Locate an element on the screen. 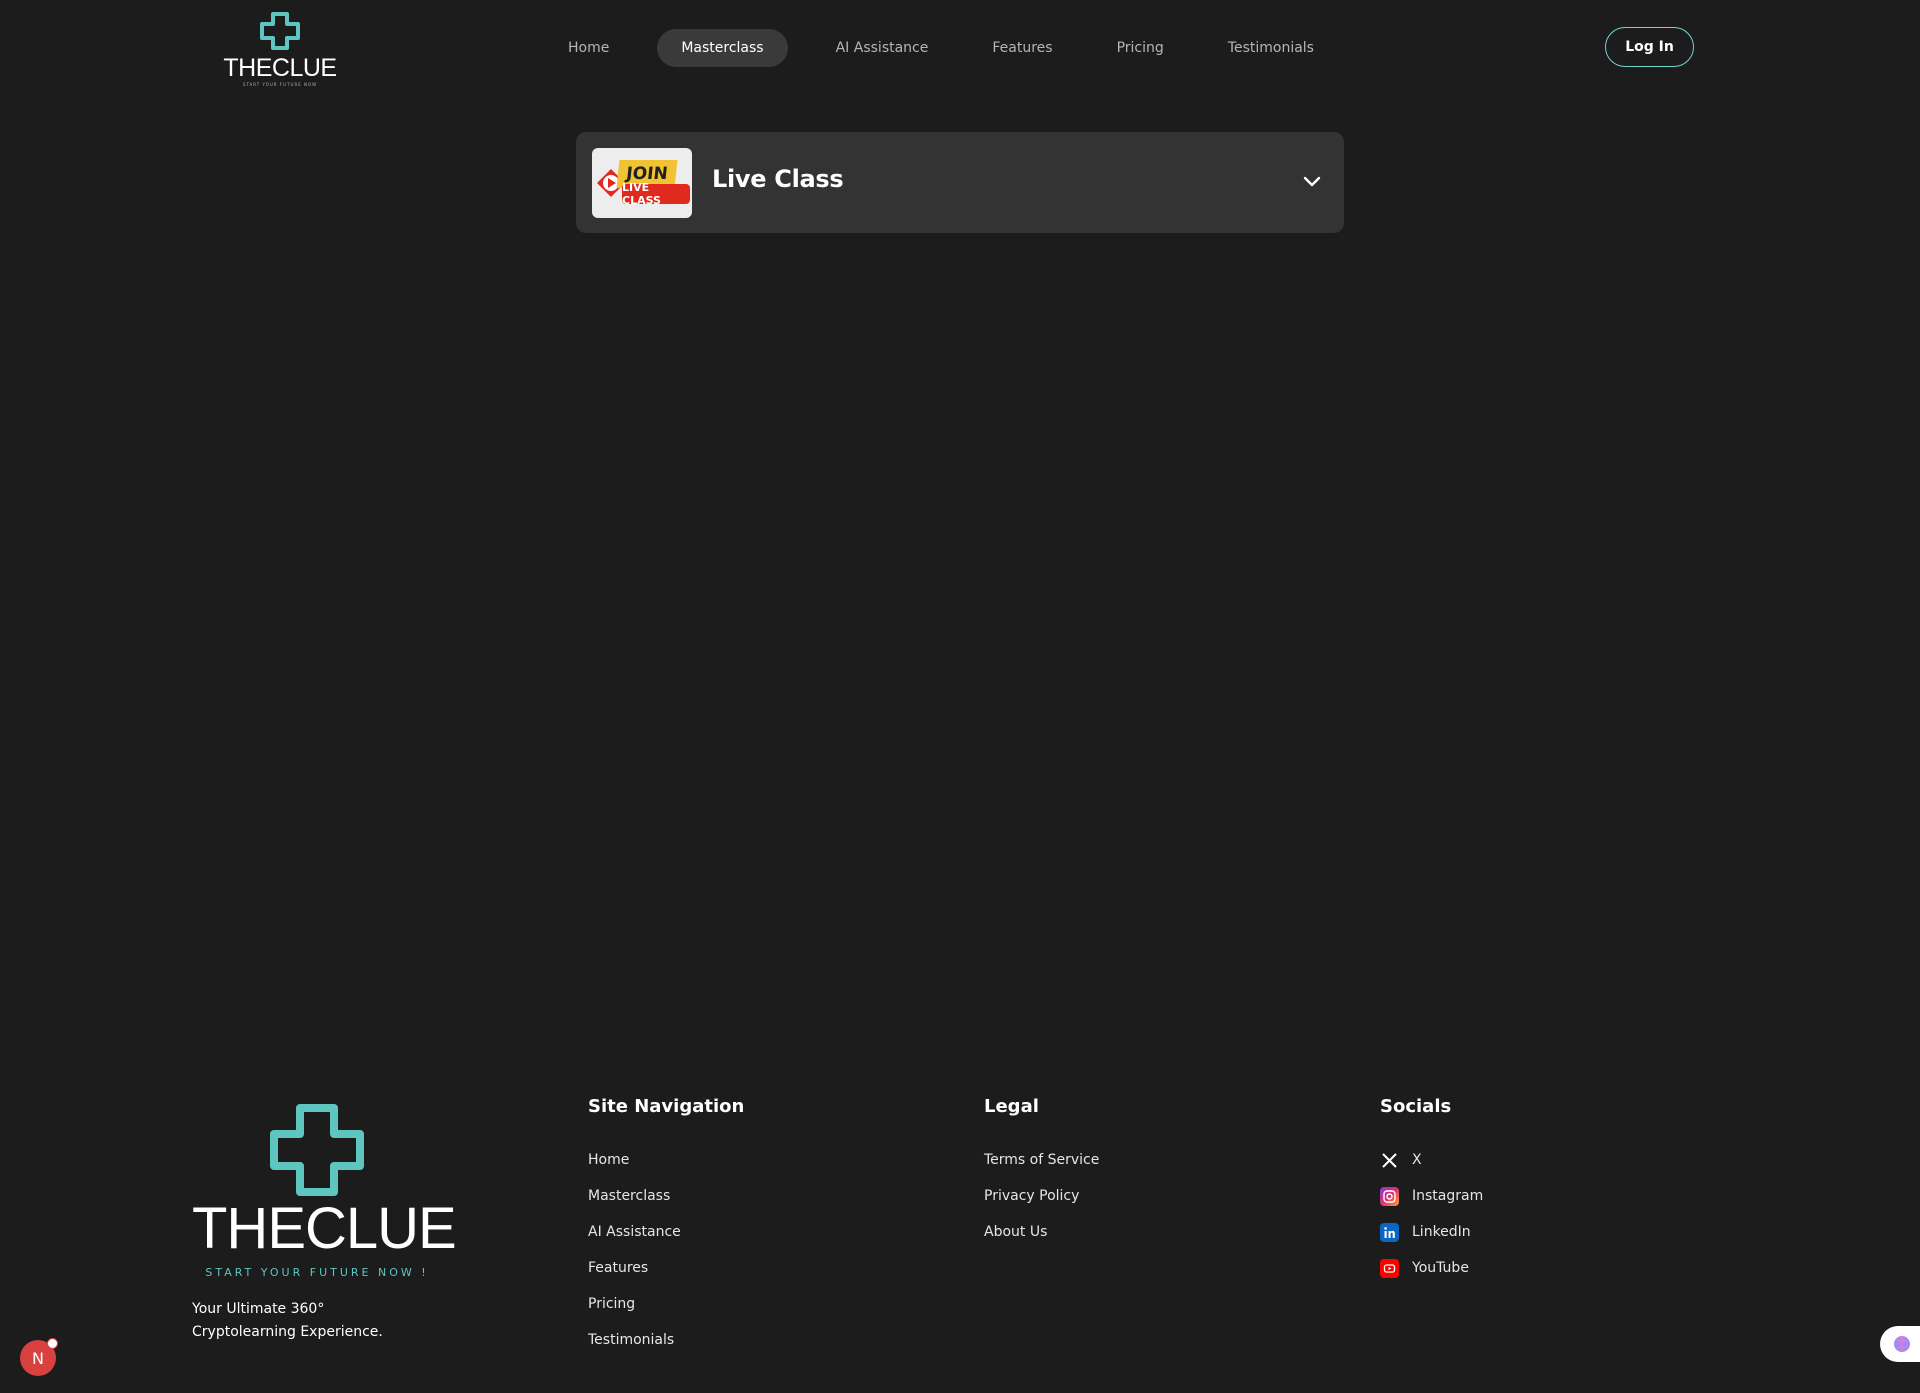 Image resolution: width=1920 pixels, height=1393 pixels. social-label: X is located at coordinates (1417, 1160).